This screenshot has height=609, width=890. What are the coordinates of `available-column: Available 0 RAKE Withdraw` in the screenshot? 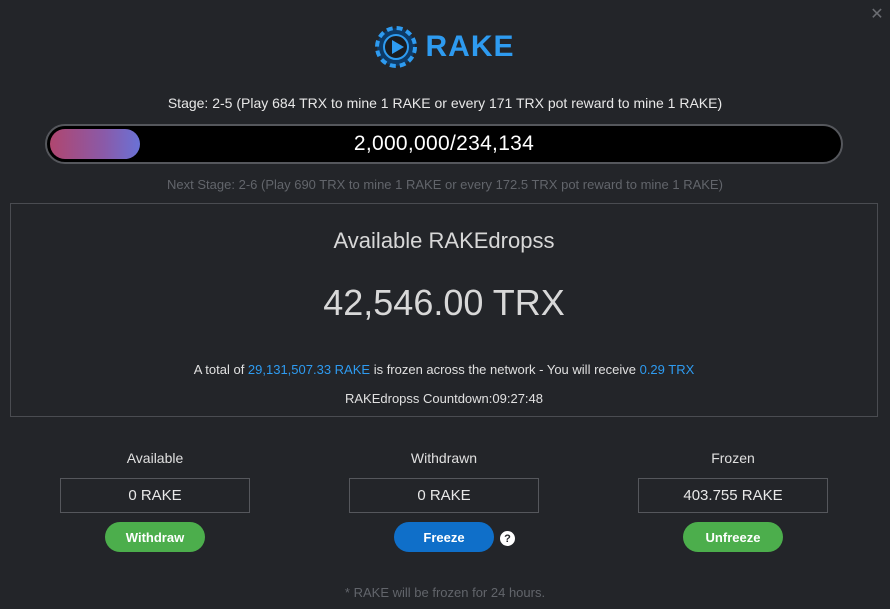 It's located at (155, 501).